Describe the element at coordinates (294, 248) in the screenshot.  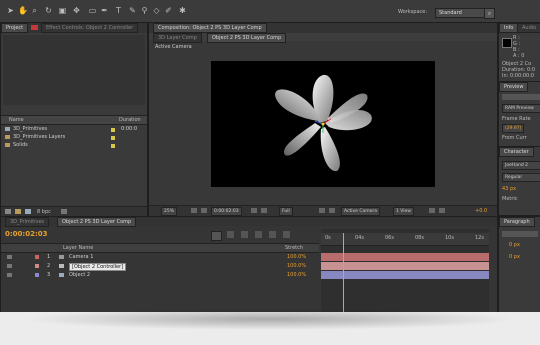
I see `col-stretch: Stretch` at that location.